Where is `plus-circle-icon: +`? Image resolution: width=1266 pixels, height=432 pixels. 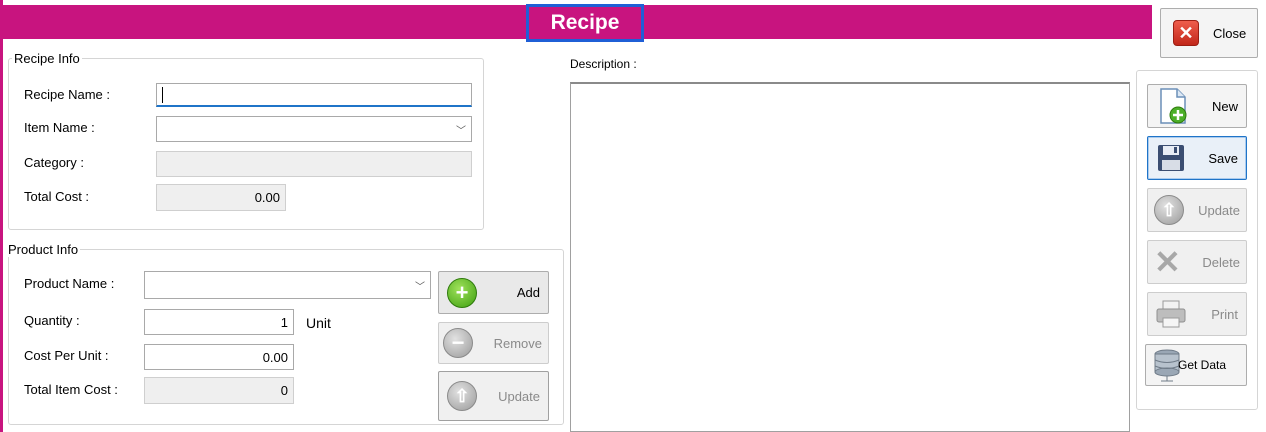 plus-circle-icon: + is located at coordinates (462, 292).